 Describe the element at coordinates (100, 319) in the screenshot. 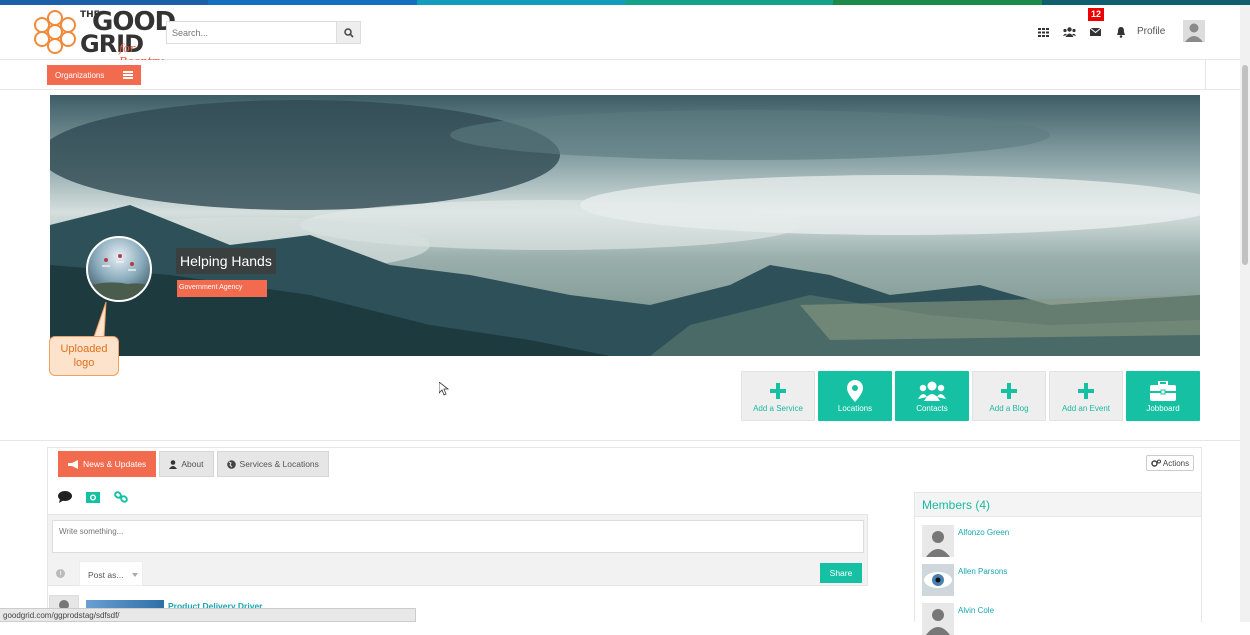

I see `callout-pointer` at that location.